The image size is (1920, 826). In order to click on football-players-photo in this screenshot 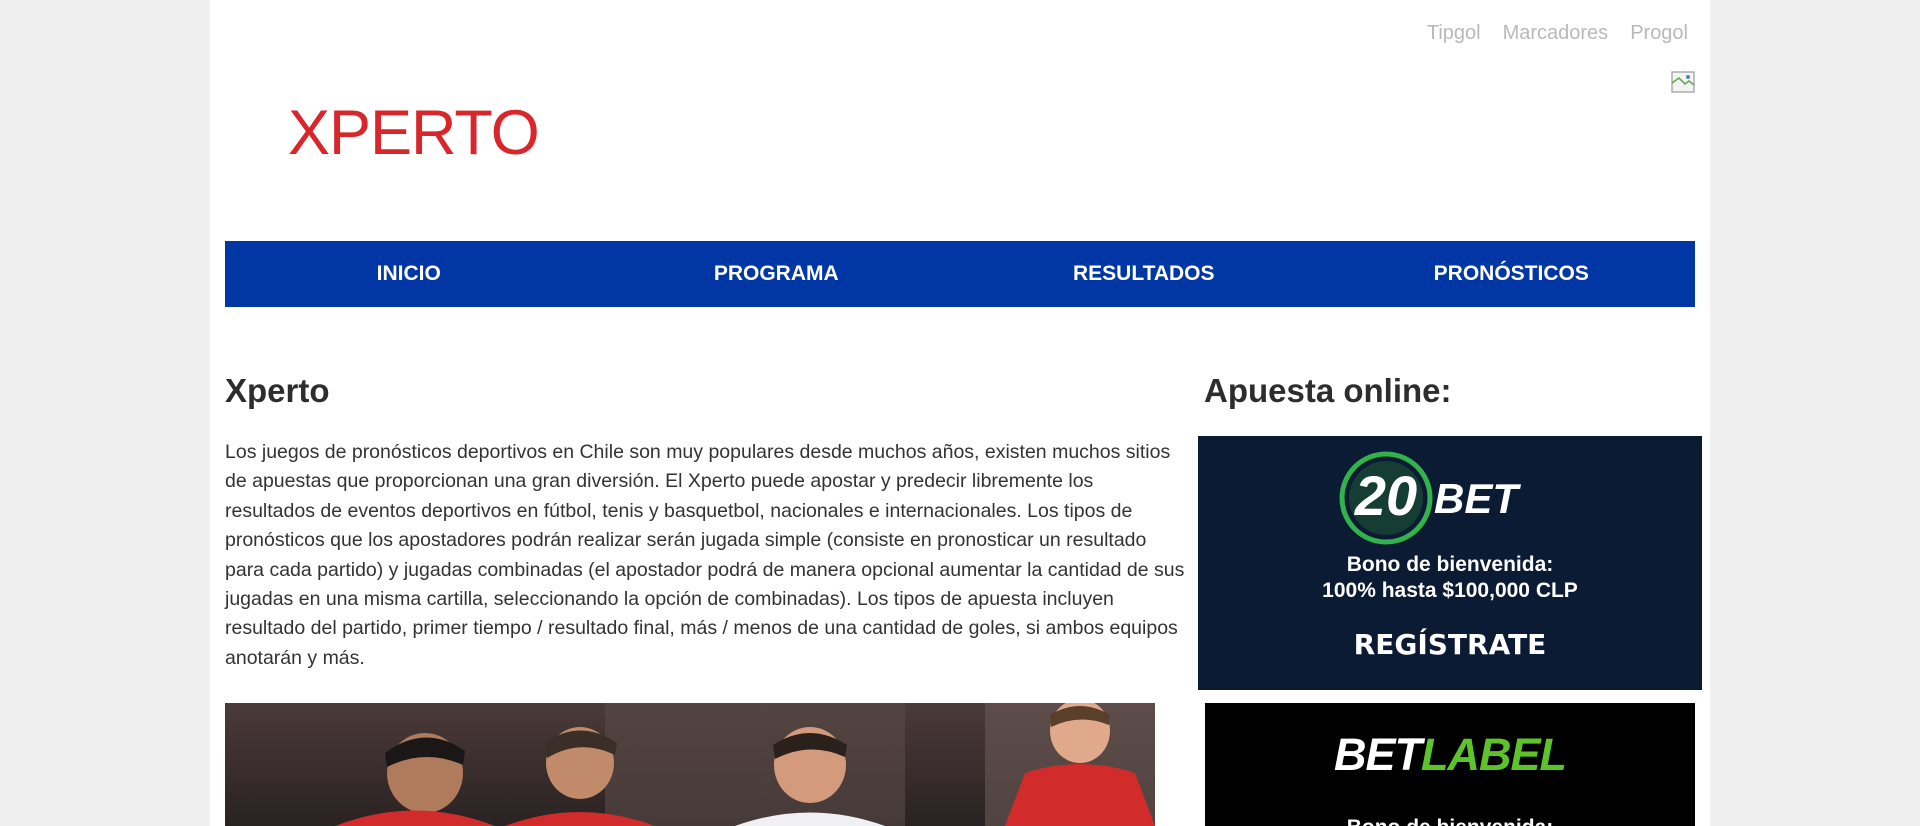, I will do `click(690, 764)`.